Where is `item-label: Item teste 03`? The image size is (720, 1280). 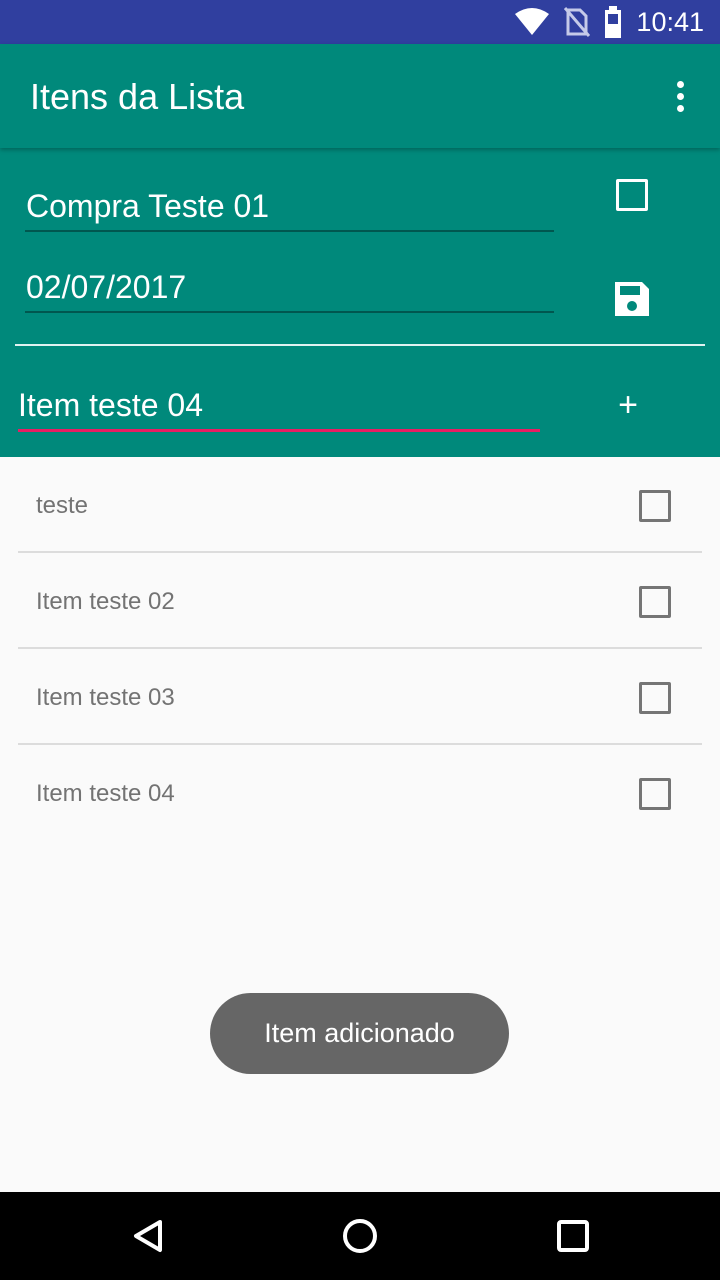 item-label: Item teste 03 is located at coordinates (105, 697).